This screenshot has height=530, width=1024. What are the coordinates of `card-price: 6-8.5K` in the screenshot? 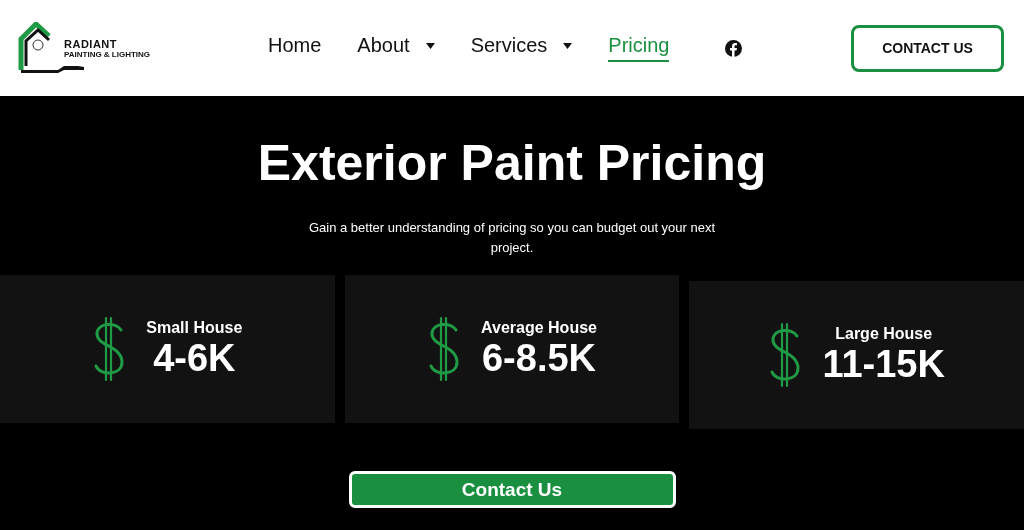 It's located at (539, 358).